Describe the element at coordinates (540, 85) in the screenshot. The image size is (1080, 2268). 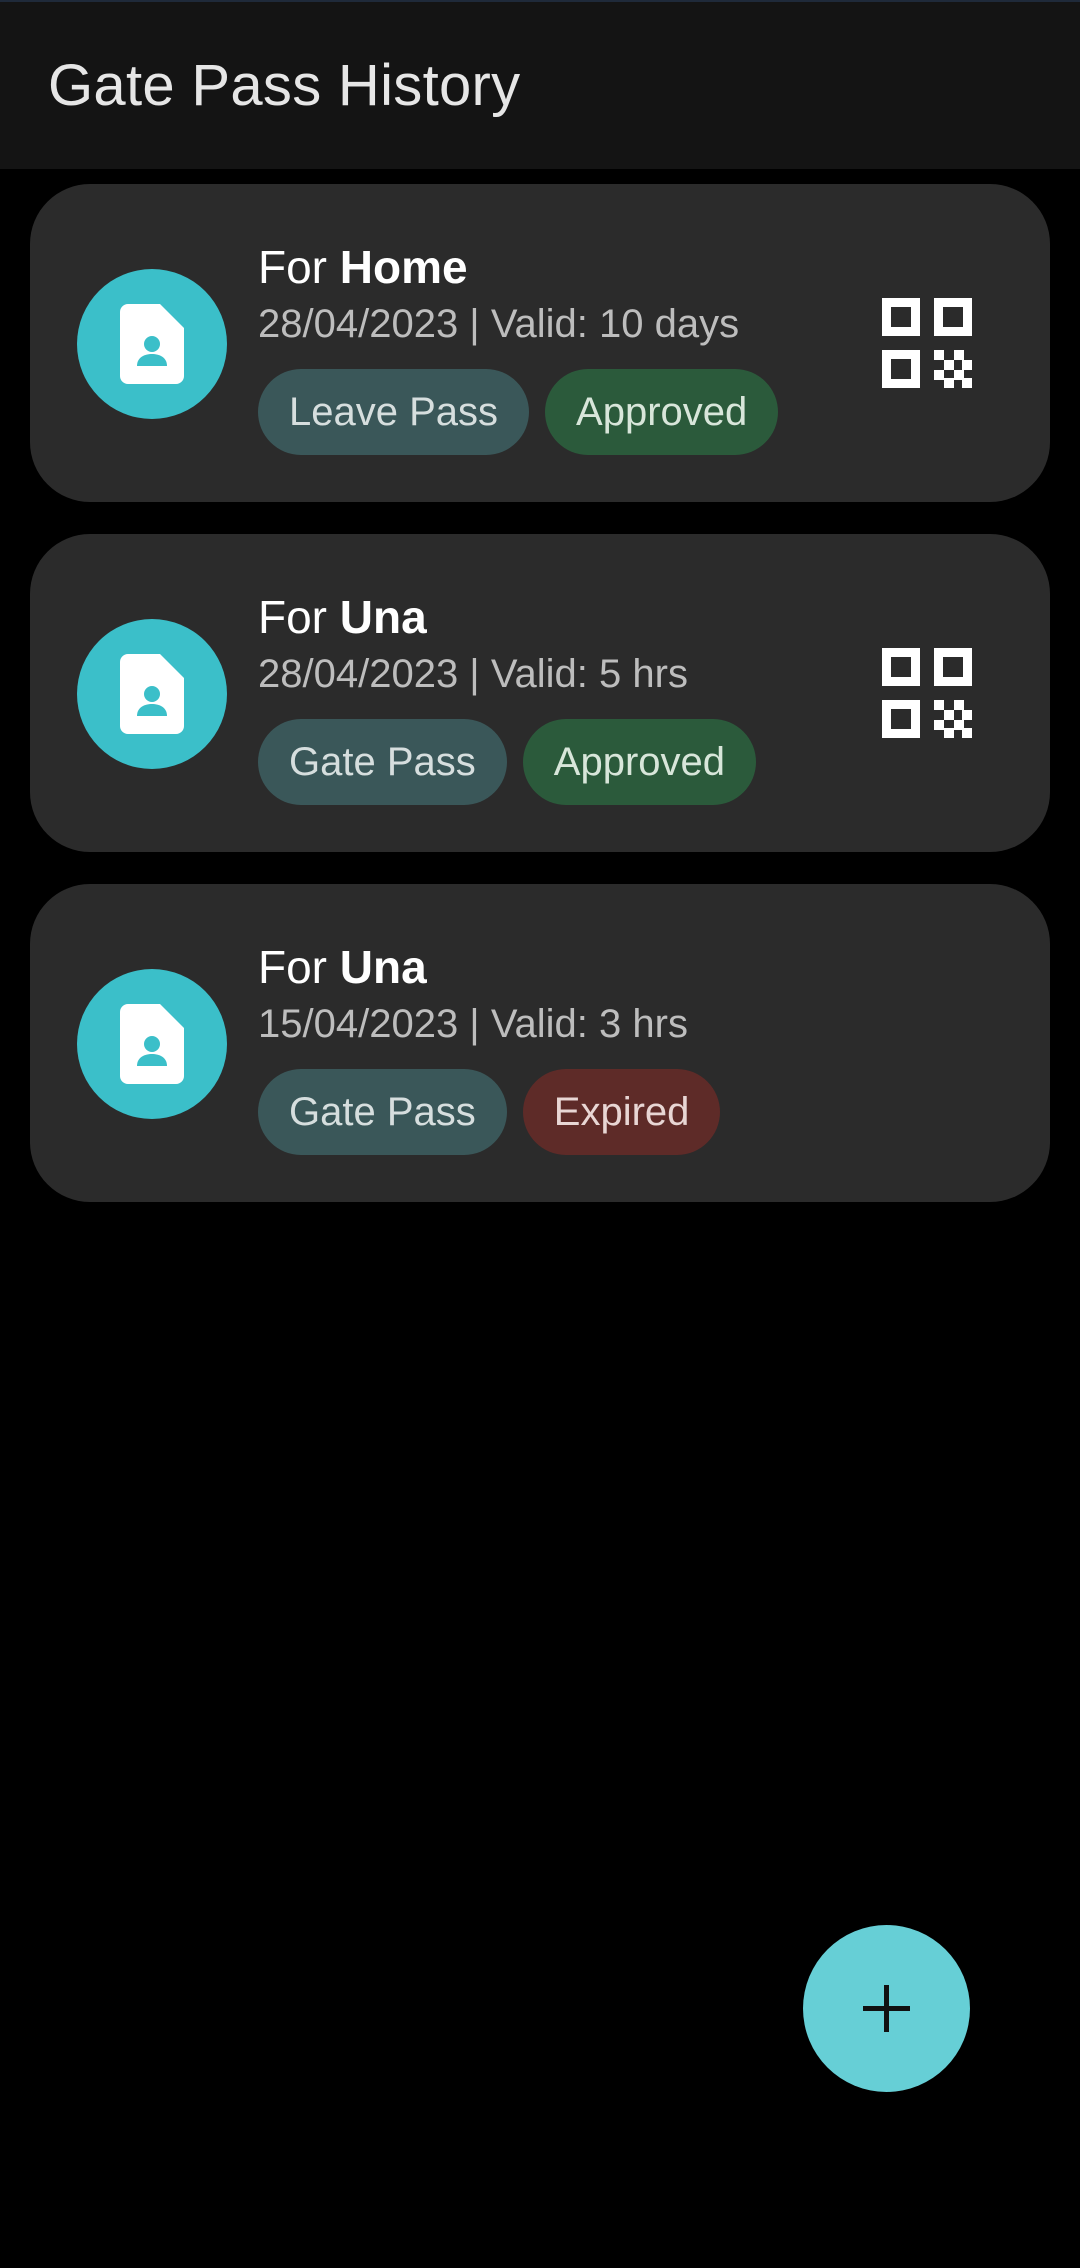
I see `app-bar: Gate Pass History` at that location.